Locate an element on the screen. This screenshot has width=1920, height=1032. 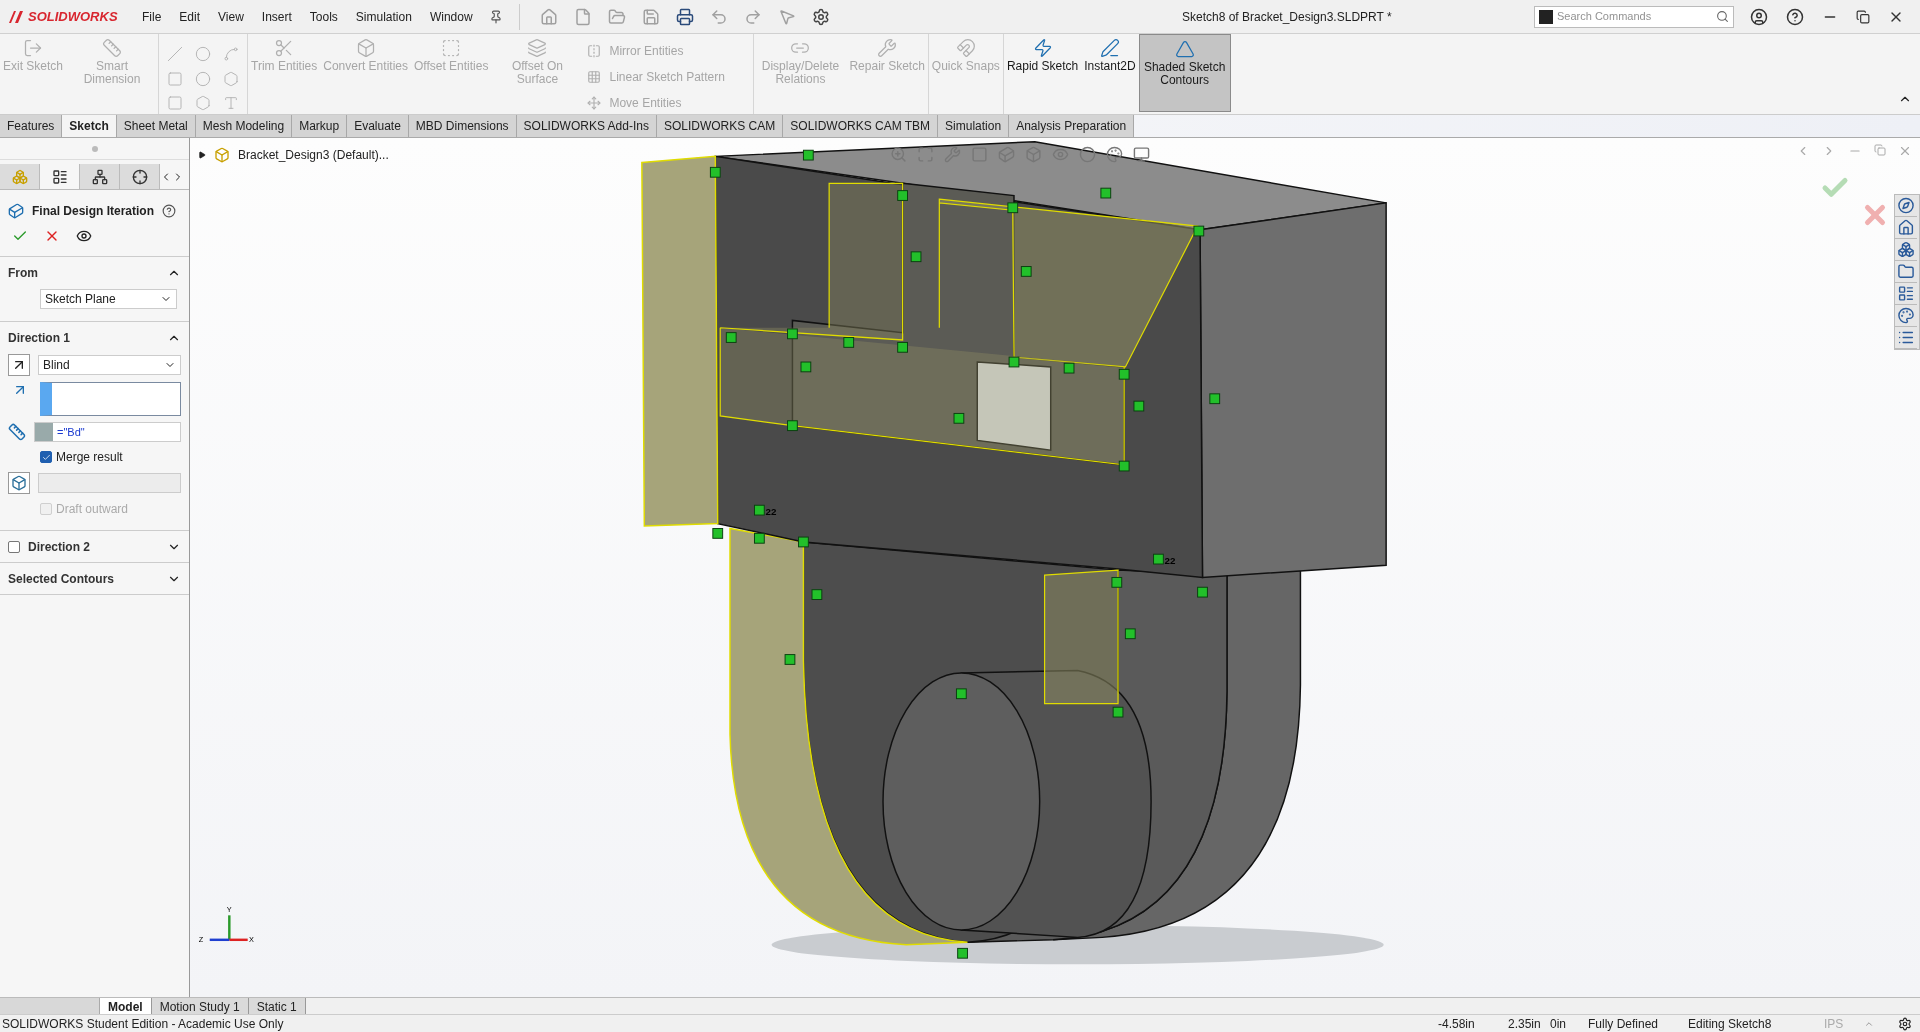
ribbon-tab: Evaluate is located at coordinates (378, 126).